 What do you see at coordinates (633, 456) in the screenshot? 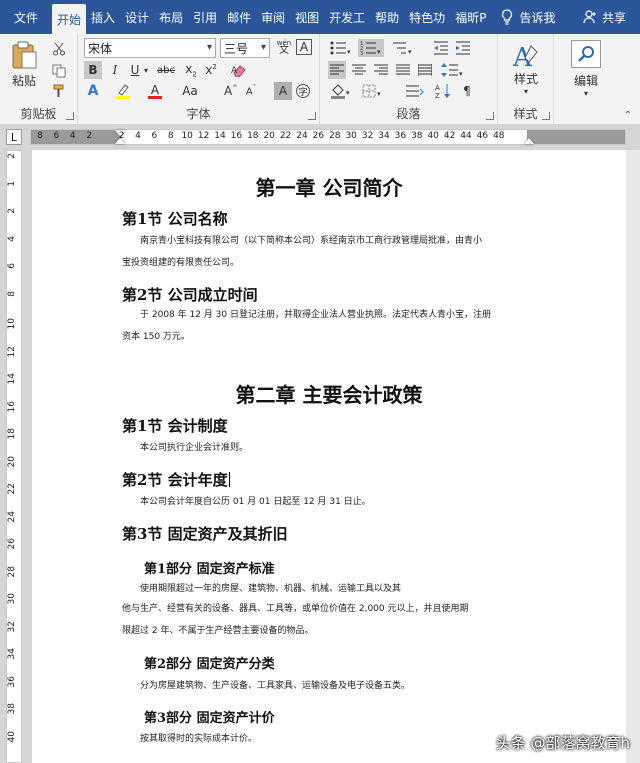
I see `vertical-scrollbar` at bounding box center [633, 456].